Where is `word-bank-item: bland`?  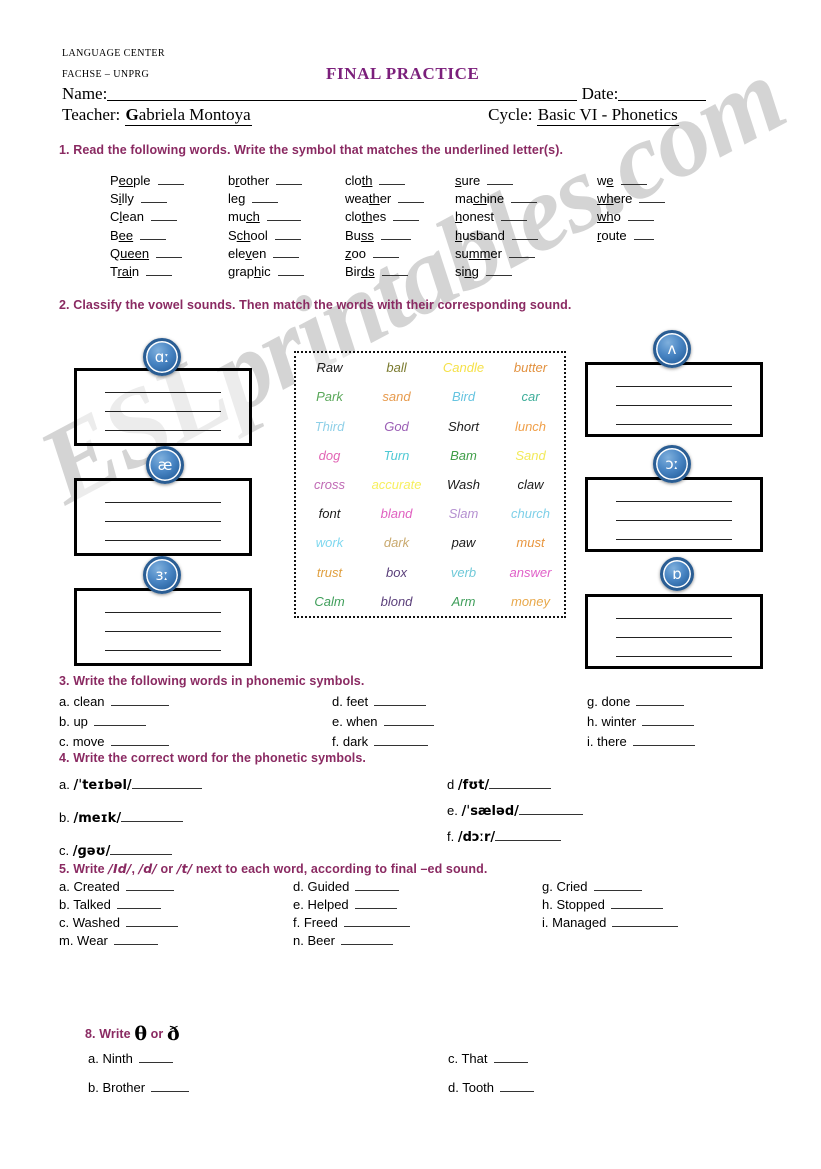 word-bank-item: bland is located at coordinates (397, 513).